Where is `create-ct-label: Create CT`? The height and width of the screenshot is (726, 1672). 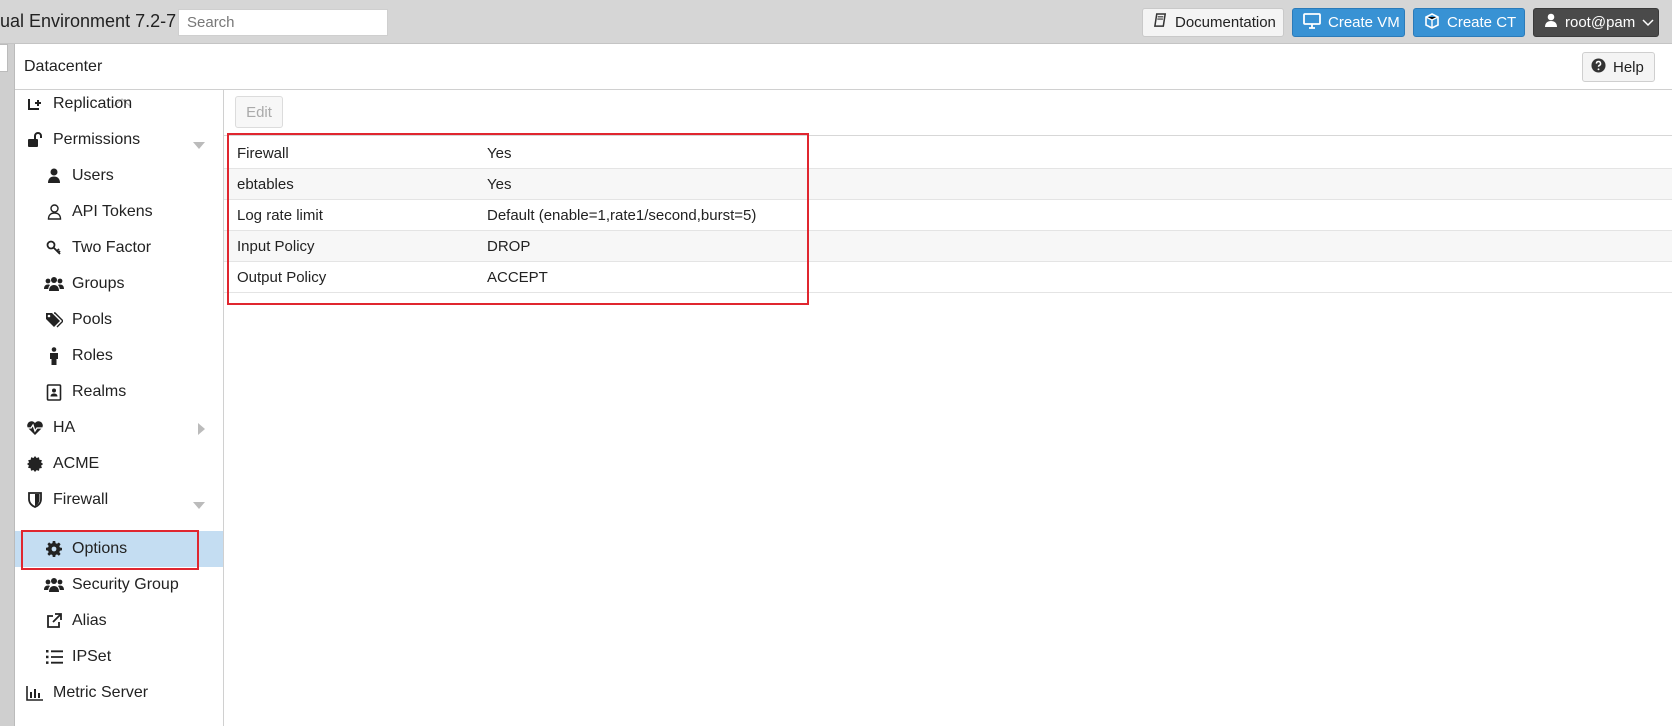 create-ct-label: Create CT is located at coordinates (1482, 22).